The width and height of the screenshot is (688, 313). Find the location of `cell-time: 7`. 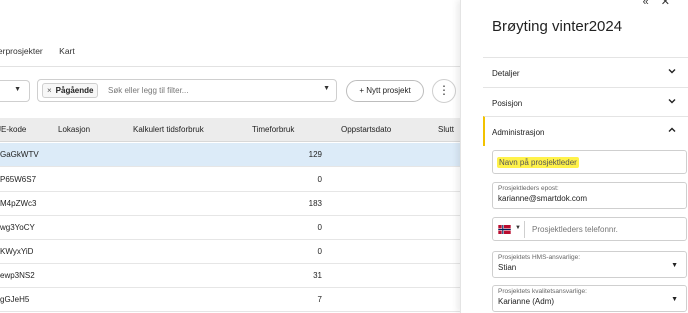

cell-time: 7 is located at coordinates (319, 299).